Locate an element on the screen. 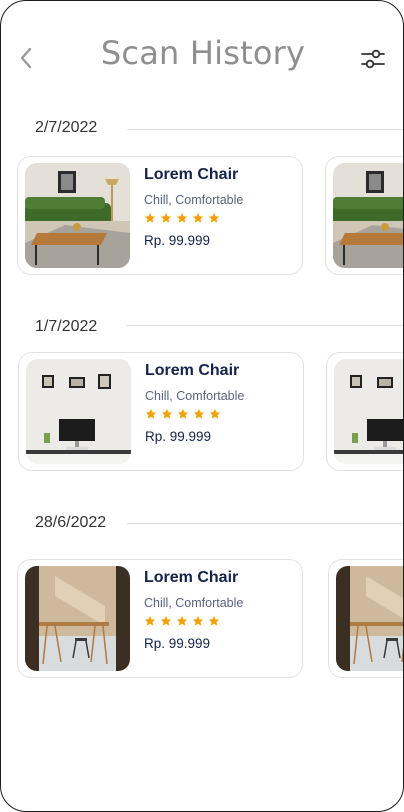 This screenshot has width=404, height=812. app-header: Scan History is located at coordinates (202, 56).